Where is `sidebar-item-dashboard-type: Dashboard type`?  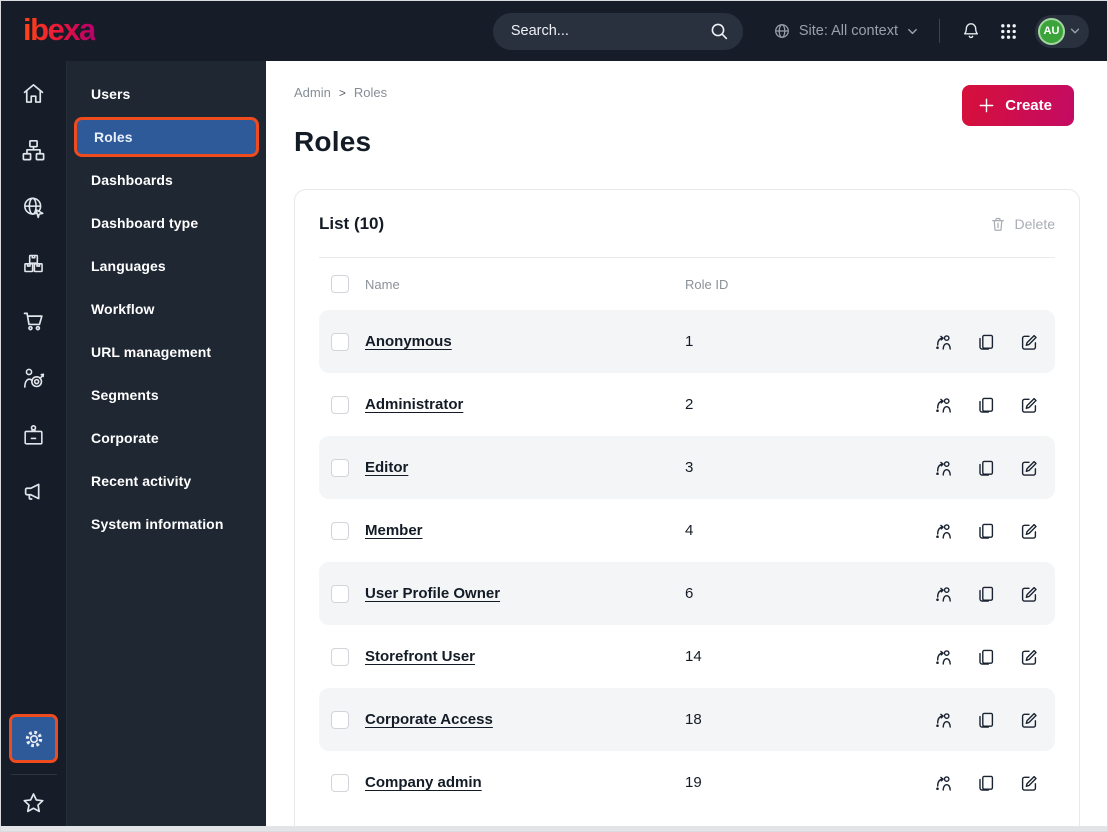 sidebar-item-dashboard-type: Dashboard type is located at coordinates (166, 223).